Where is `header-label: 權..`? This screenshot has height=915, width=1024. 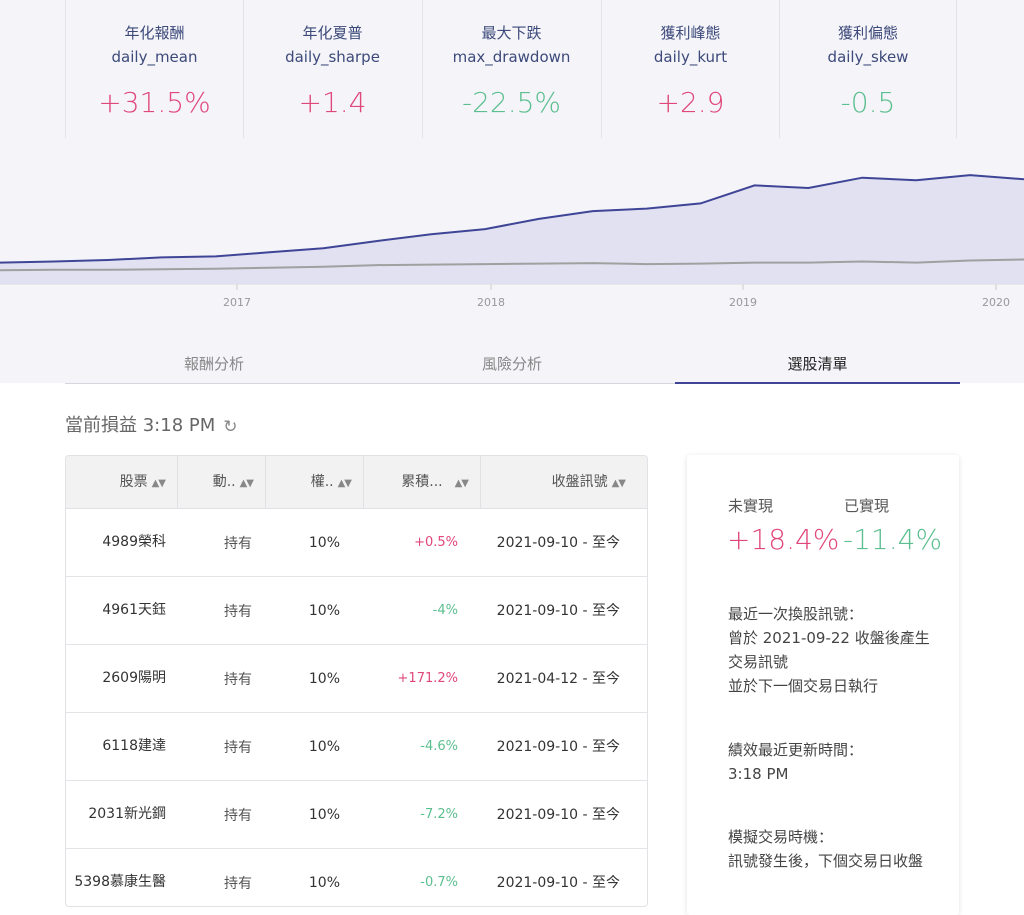
header-label: 權.. is located at coordinates (322, 482).